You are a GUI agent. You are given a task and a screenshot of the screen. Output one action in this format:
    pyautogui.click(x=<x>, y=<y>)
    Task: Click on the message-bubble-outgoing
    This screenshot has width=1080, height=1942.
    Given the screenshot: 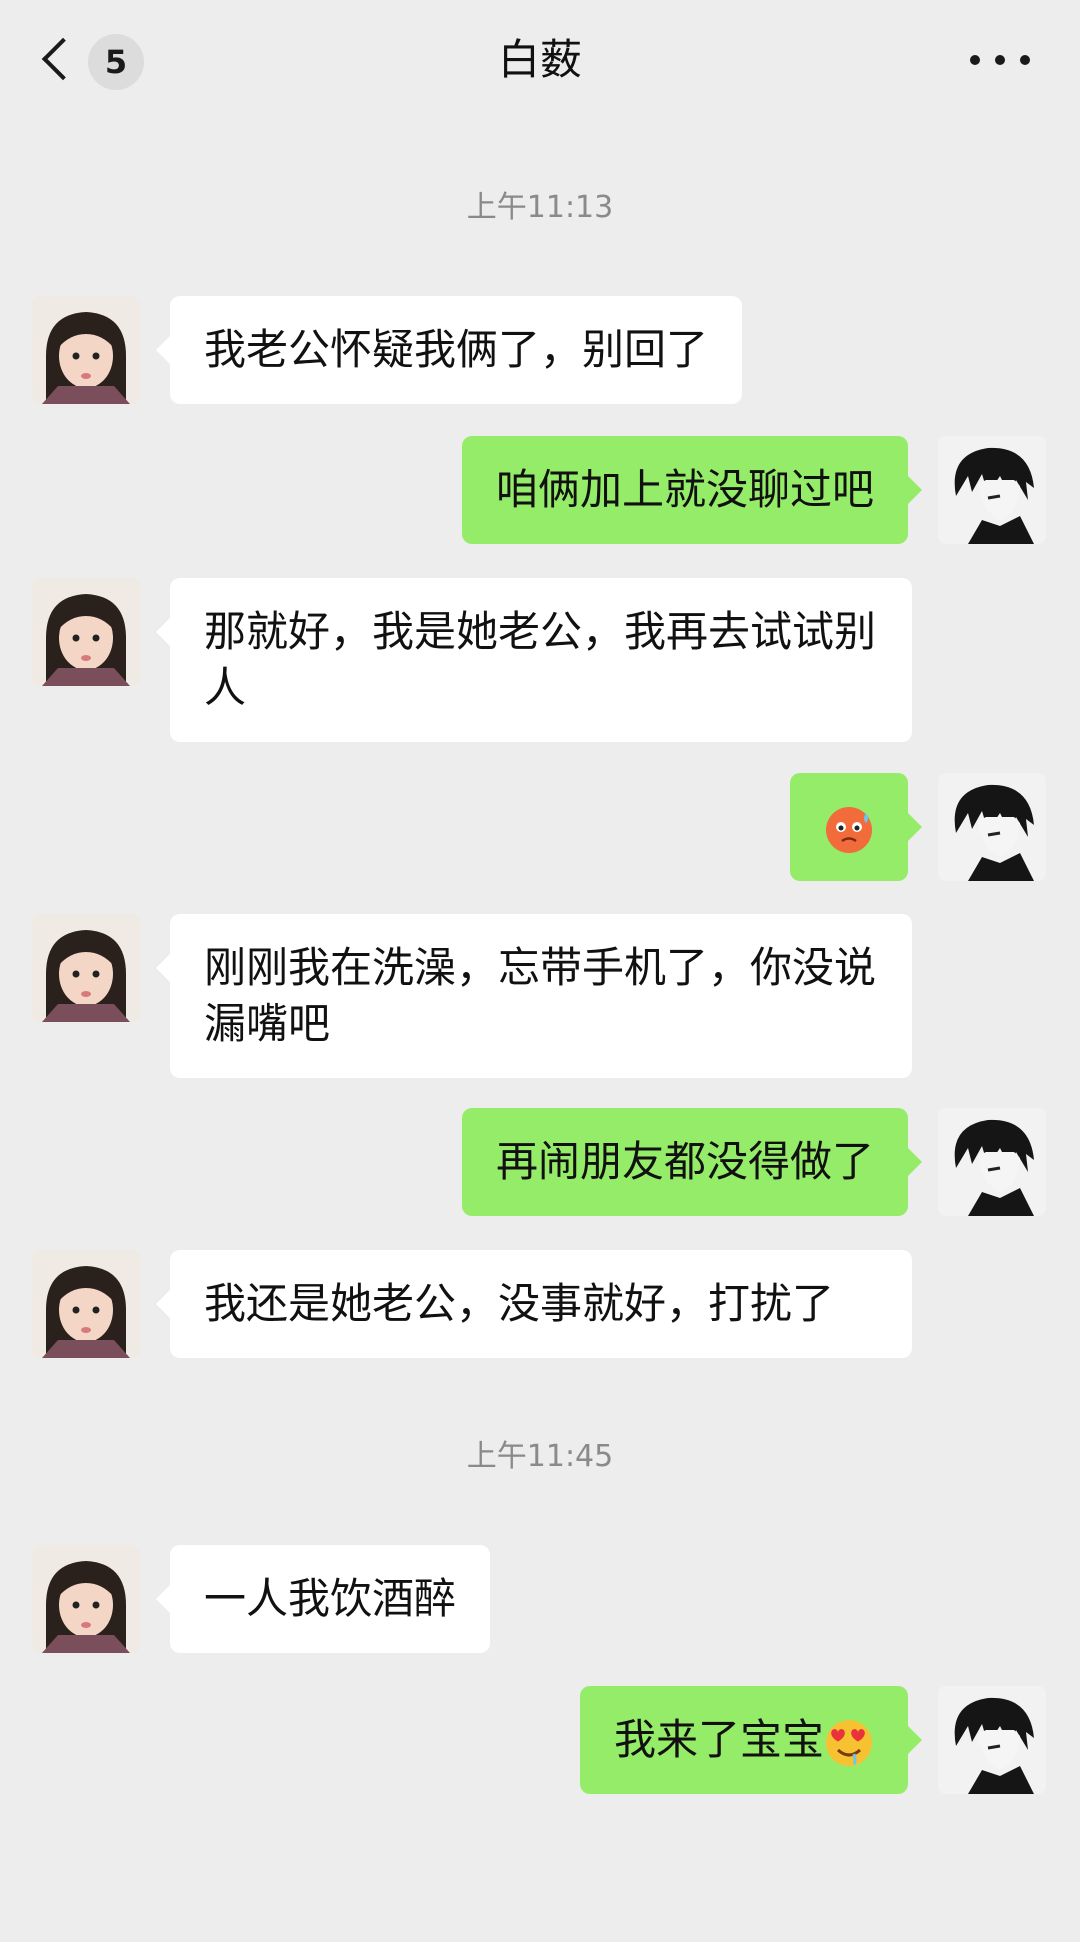 What is the action you would take?
    pyautogui.click(x=856, y=827)
    